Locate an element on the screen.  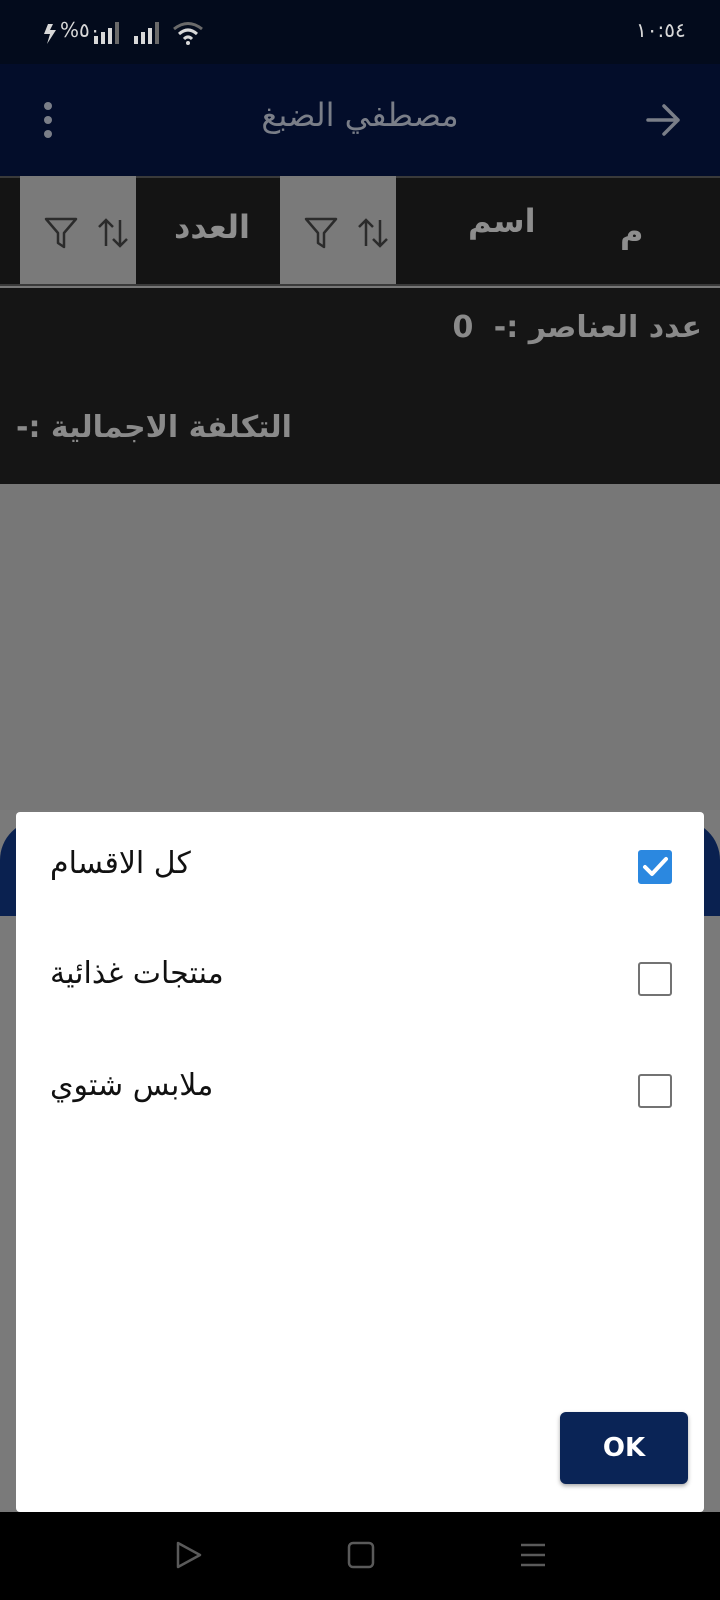
wifi-icon is located at coordinates (188, 33).